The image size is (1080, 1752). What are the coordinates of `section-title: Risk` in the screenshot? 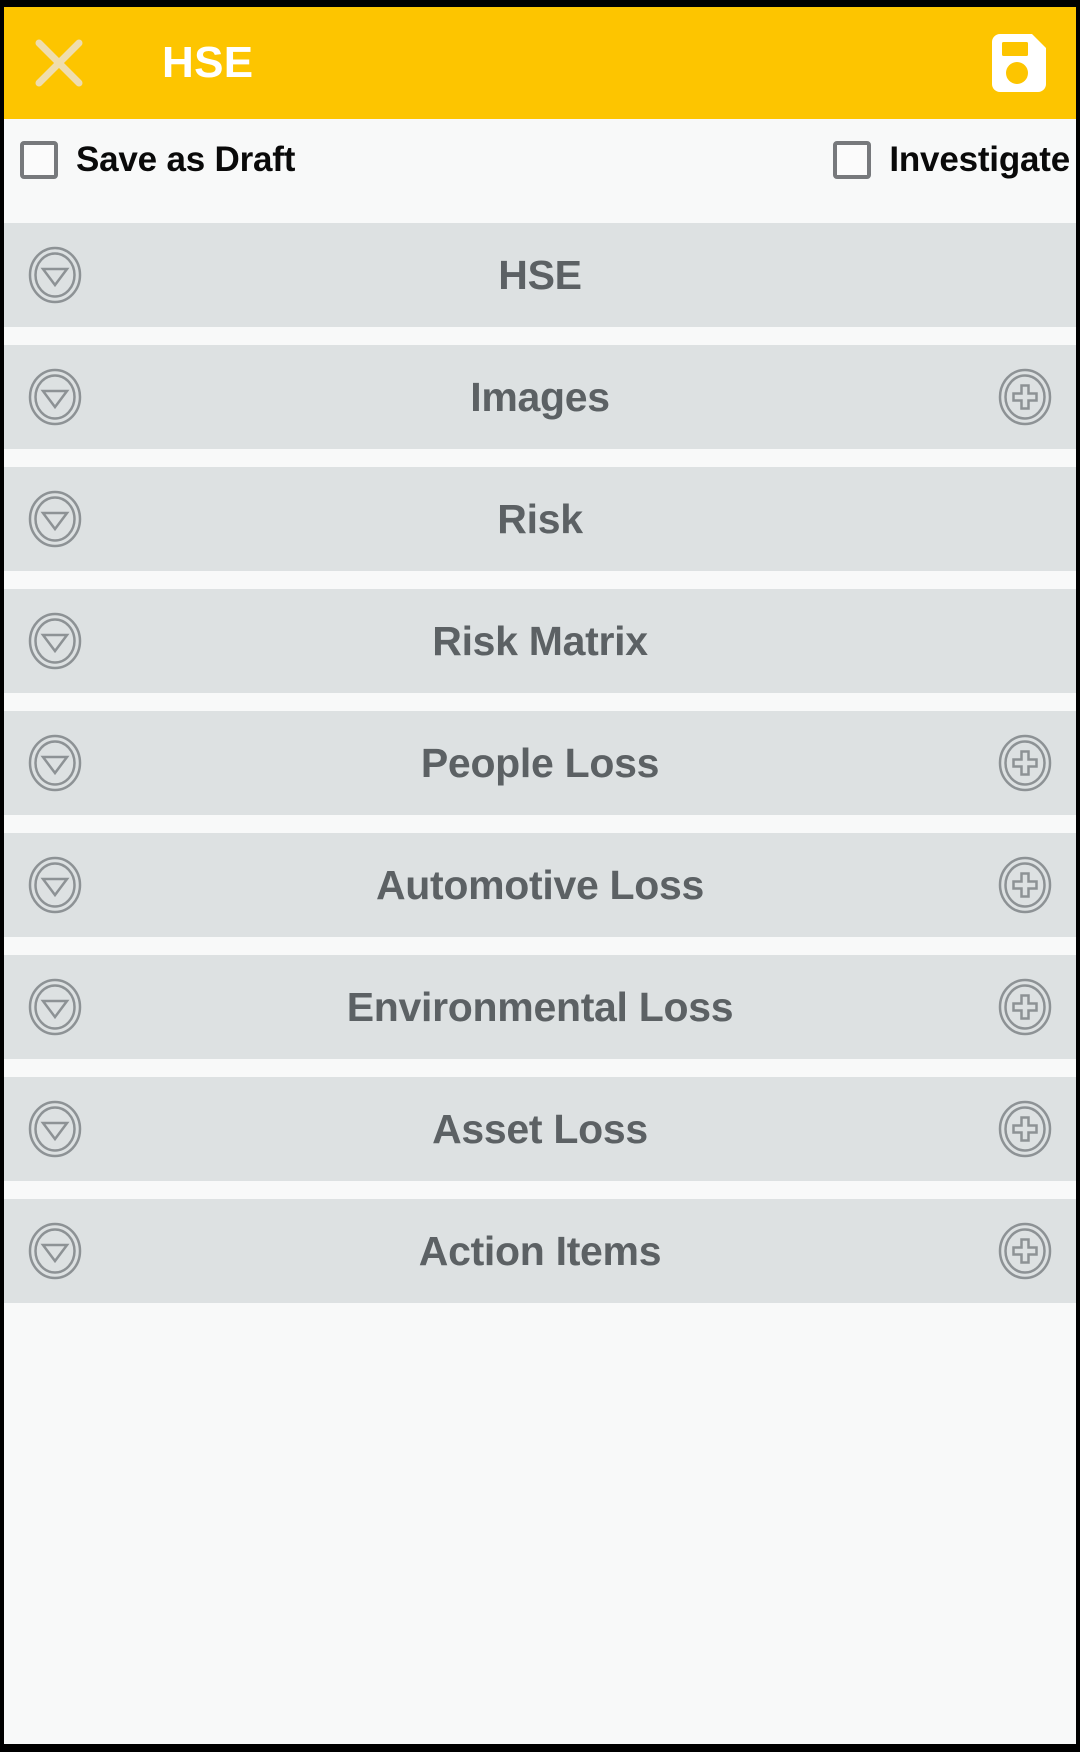 It's located at (540, 518).